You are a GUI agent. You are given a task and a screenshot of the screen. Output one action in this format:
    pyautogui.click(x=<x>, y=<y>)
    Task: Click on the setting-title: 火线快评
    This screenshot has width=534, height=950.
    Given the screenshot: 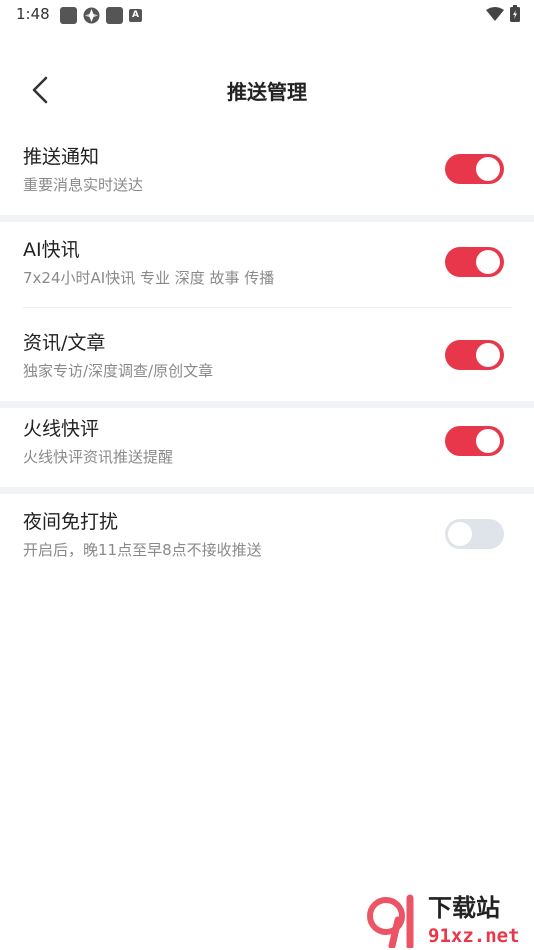 What is the action you would take?
    pyautogui.click(x=61, y=429)
    